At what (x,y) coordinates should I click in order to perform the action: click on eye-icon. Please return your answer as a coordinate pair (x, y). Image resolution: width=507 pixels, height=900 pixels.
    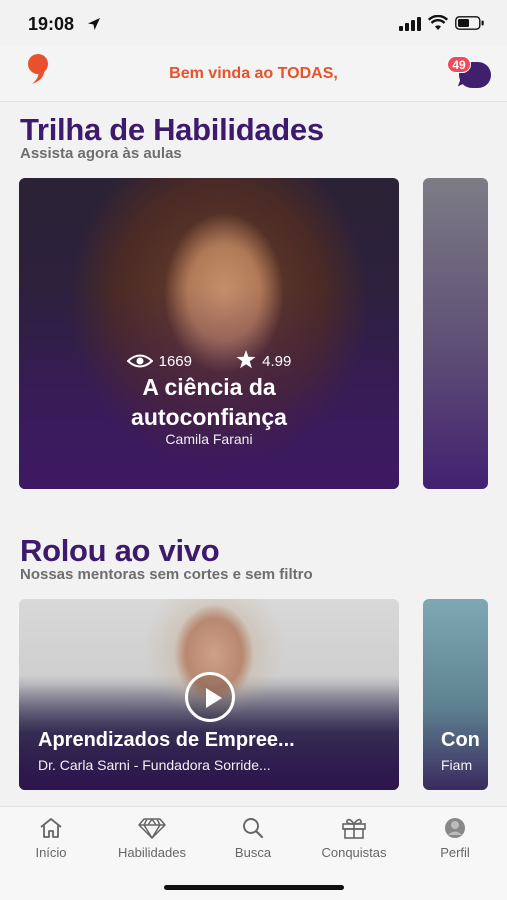
    Looking at the image, I should click on (140, 361).